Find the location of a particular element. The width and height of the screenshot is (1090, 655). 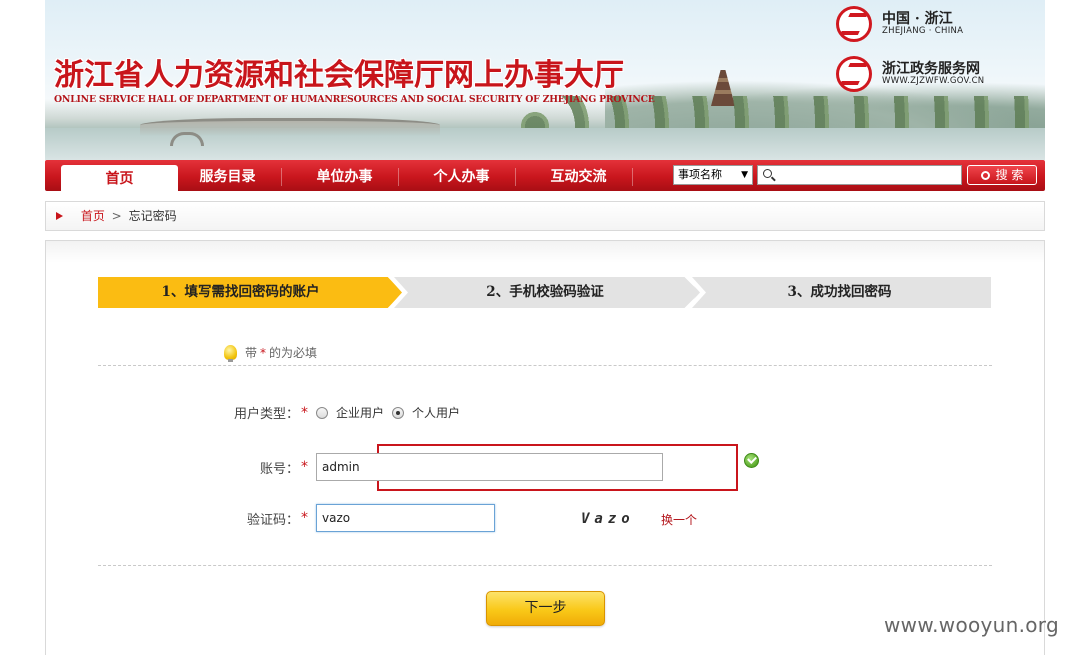

check-valid-icon is located at coordinates (751, 460).